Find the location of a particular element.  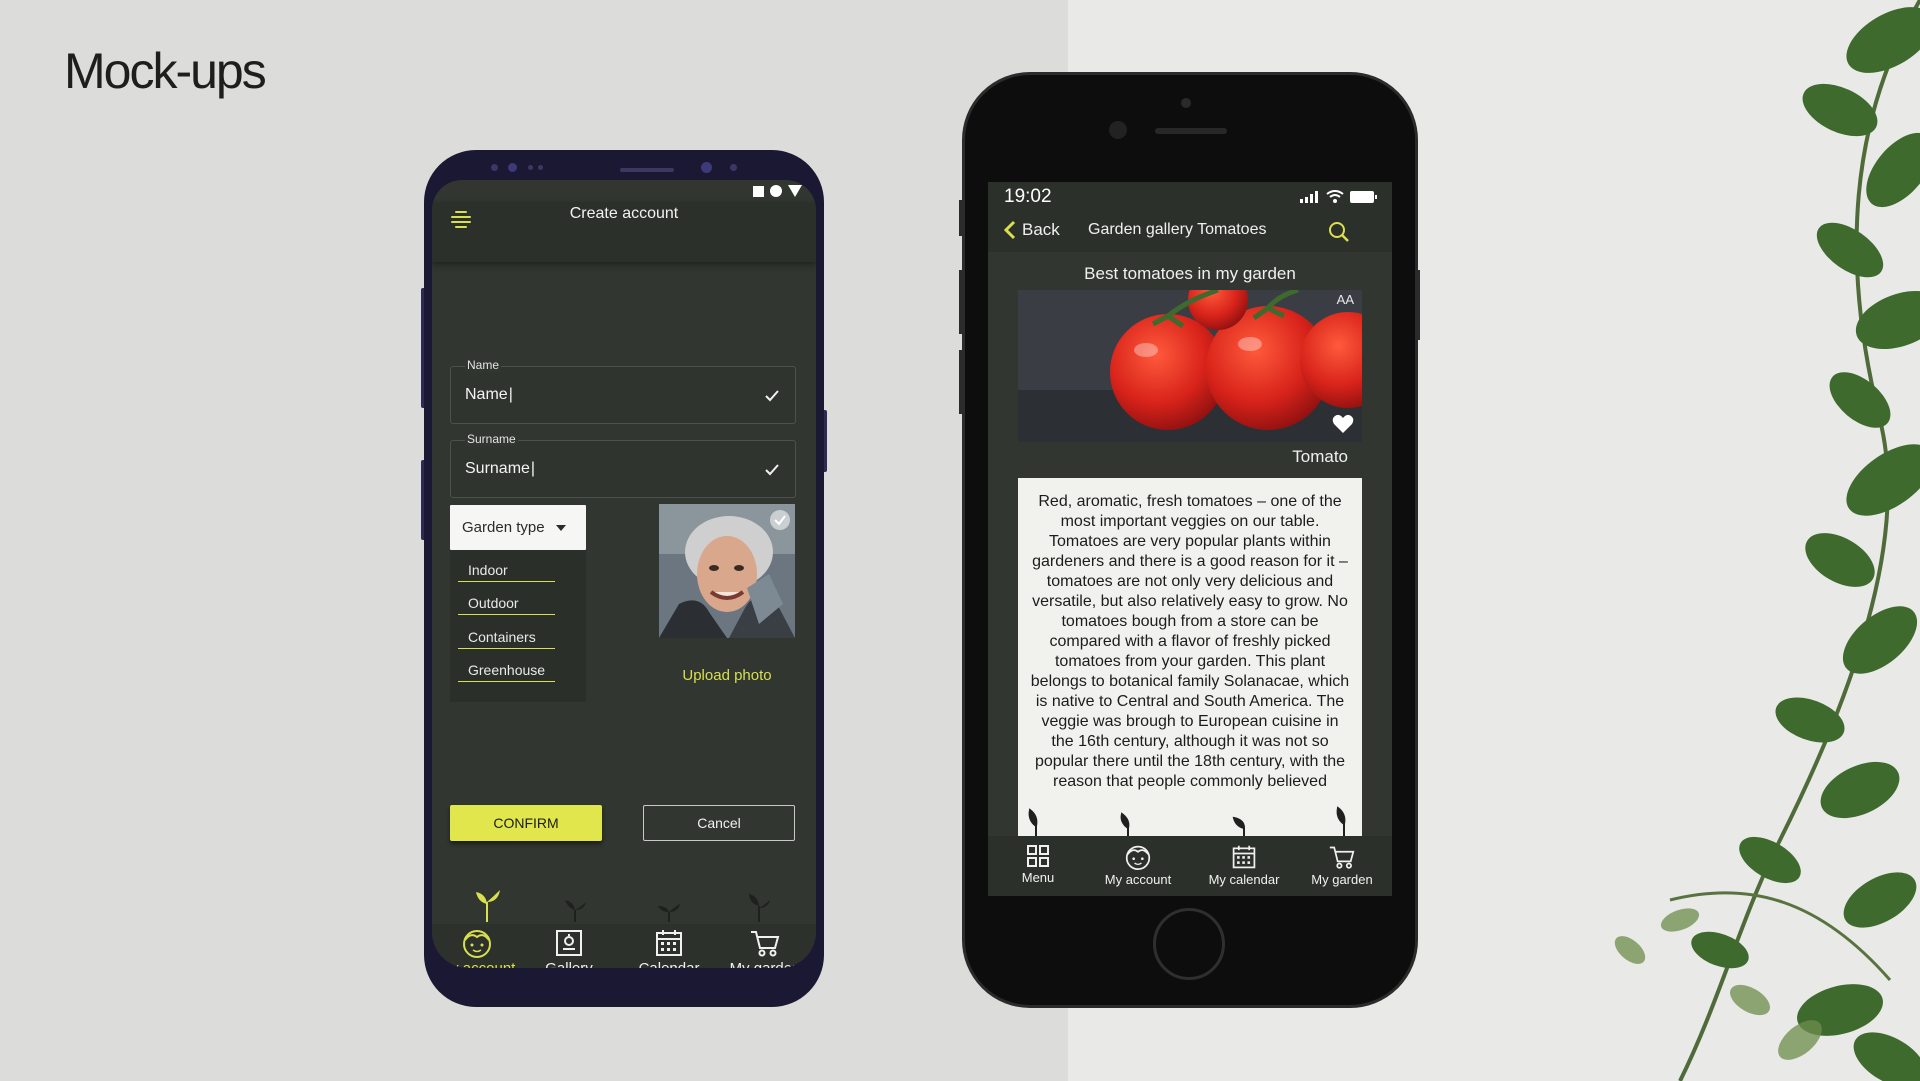

nav-item-menu: Menu is located at coordinates (1038, 864).